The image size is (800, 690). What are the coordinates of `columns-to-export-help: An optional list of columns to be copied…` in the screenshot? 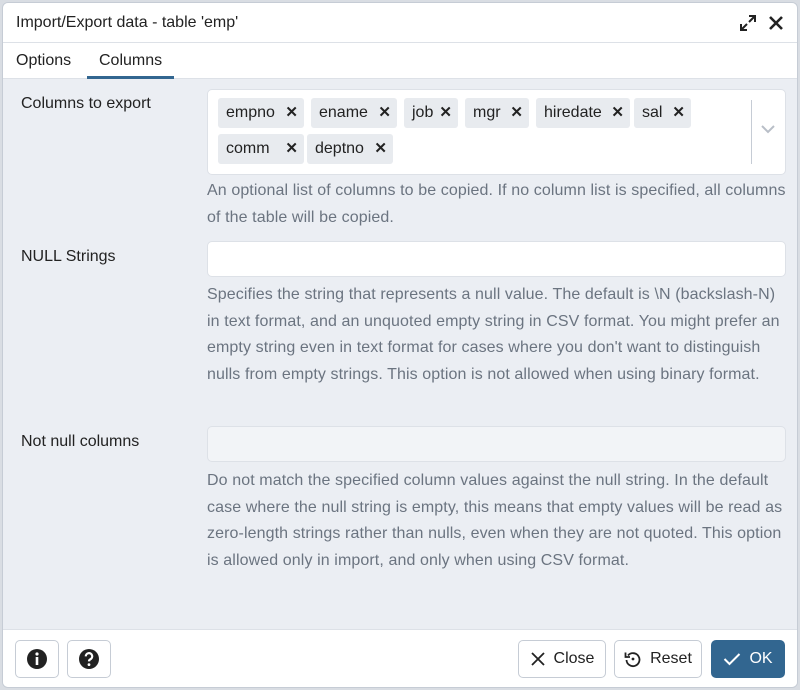 It's located at (496, 204).